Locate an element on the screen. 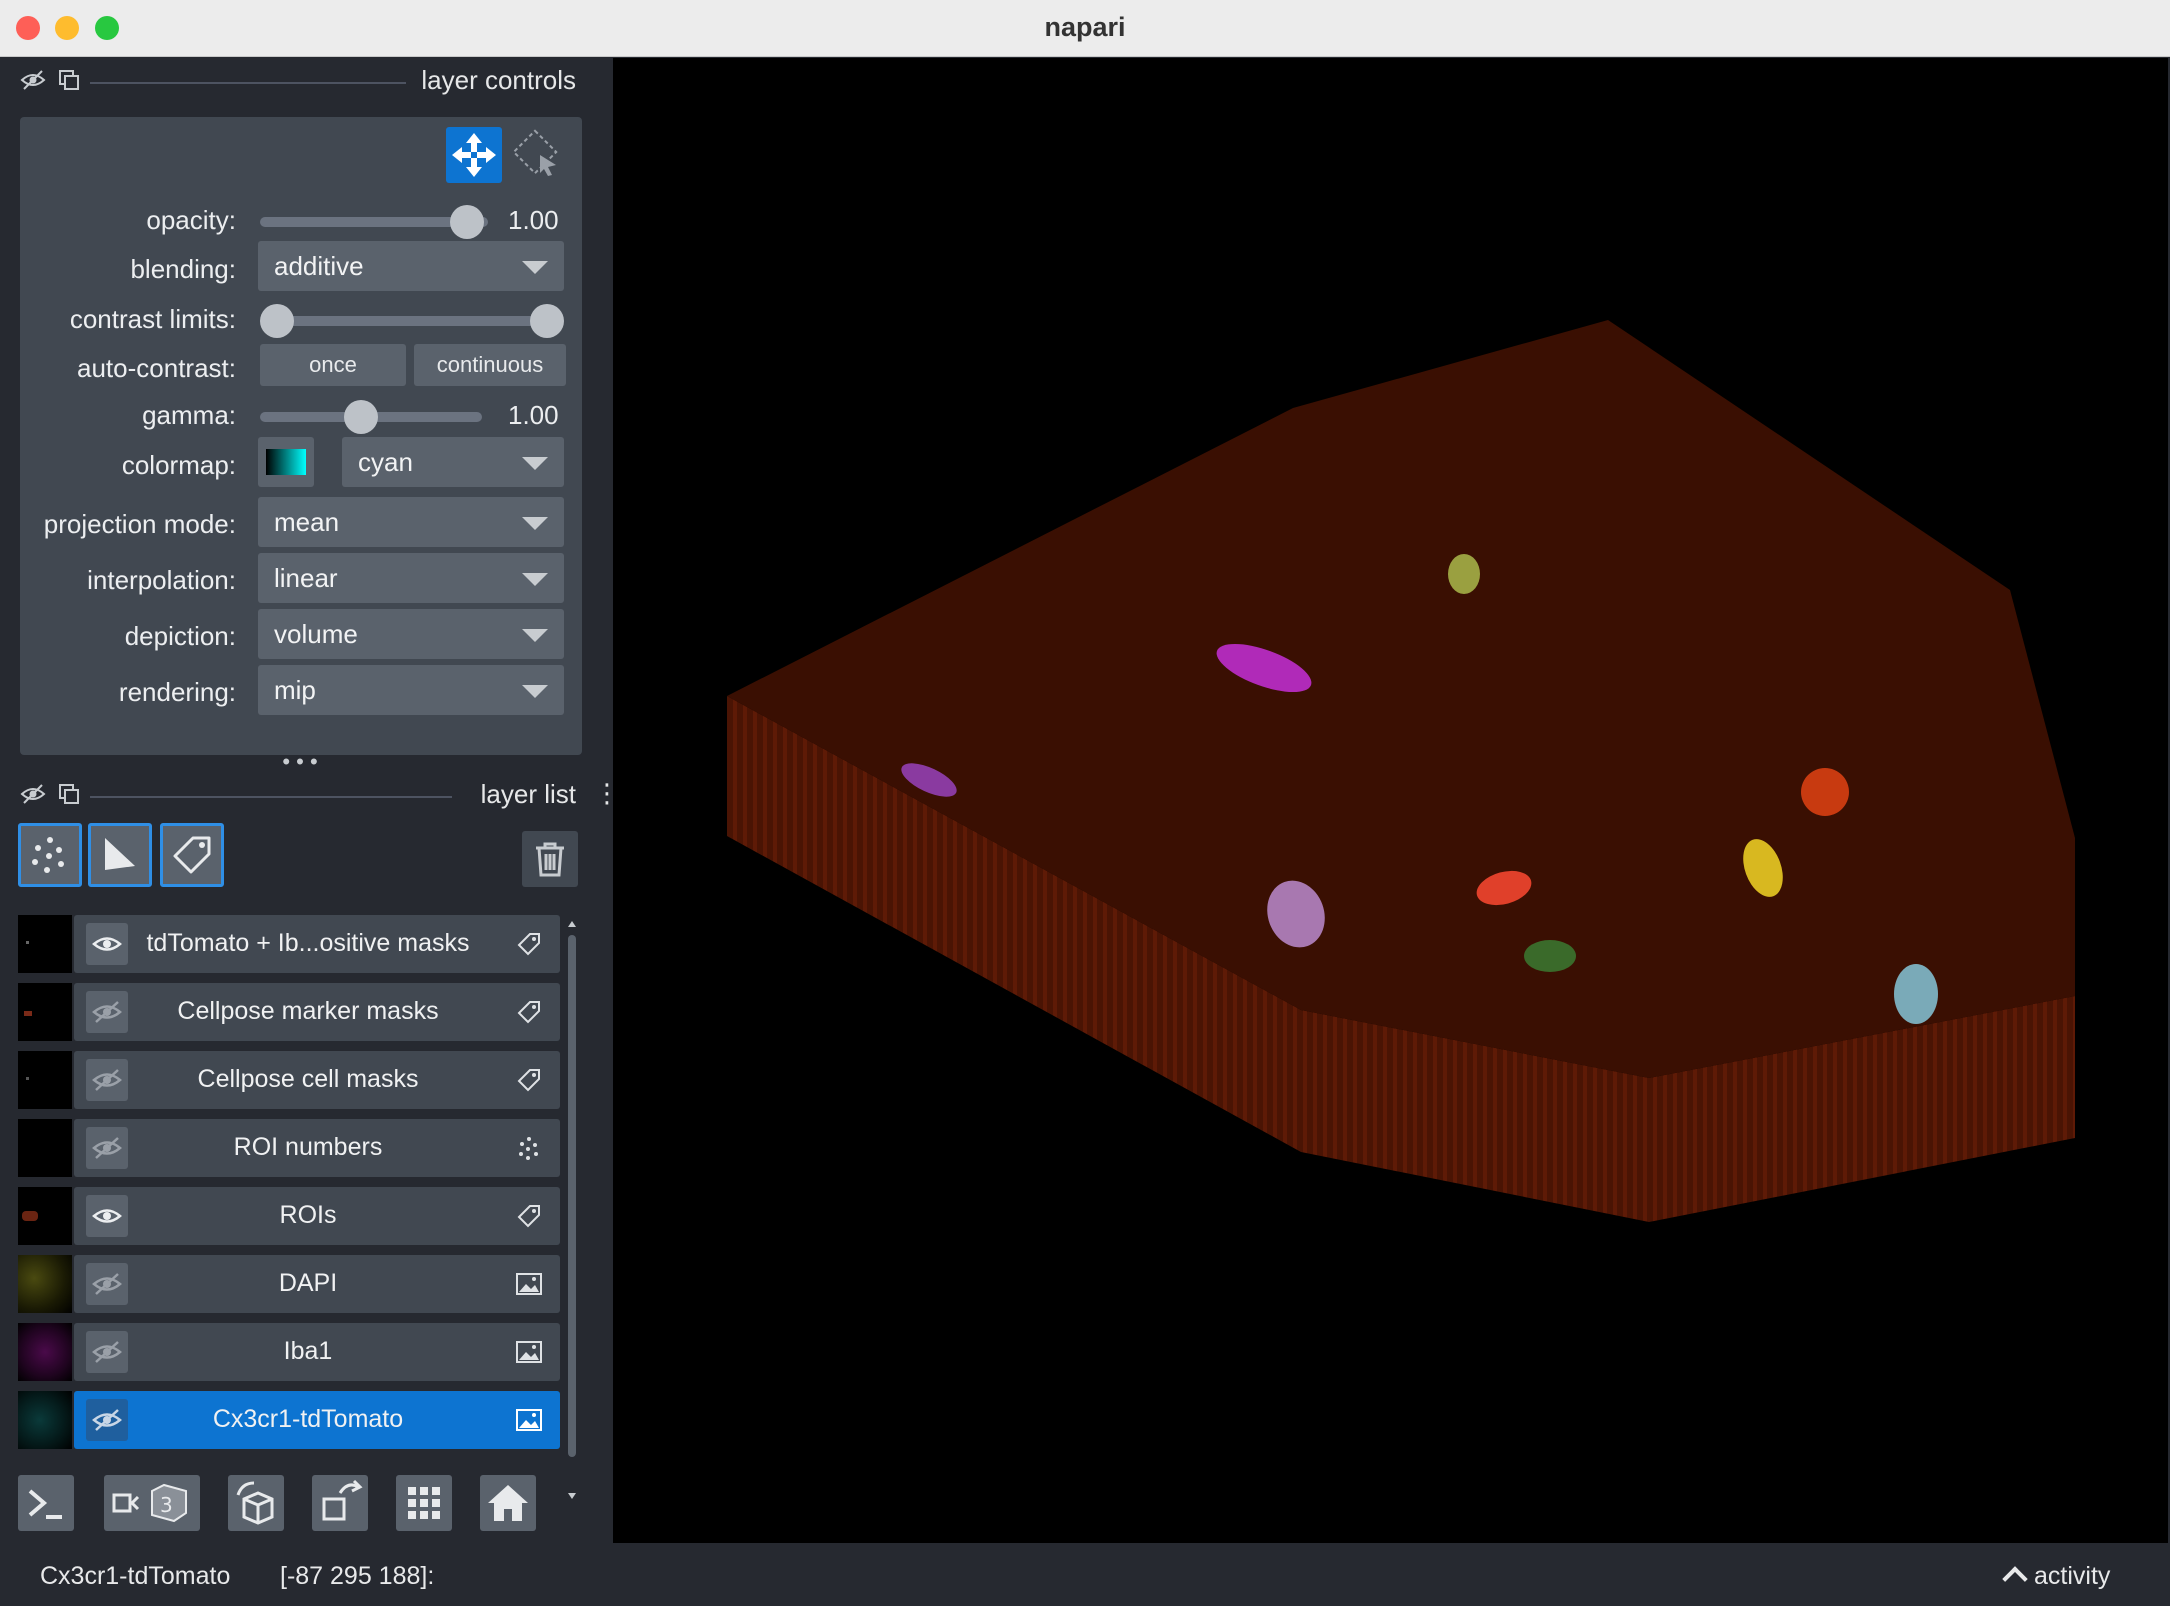 The width and height of the screenshot is (2170, 1606). contrast-limits-slider is located at coordinates (413, 321).